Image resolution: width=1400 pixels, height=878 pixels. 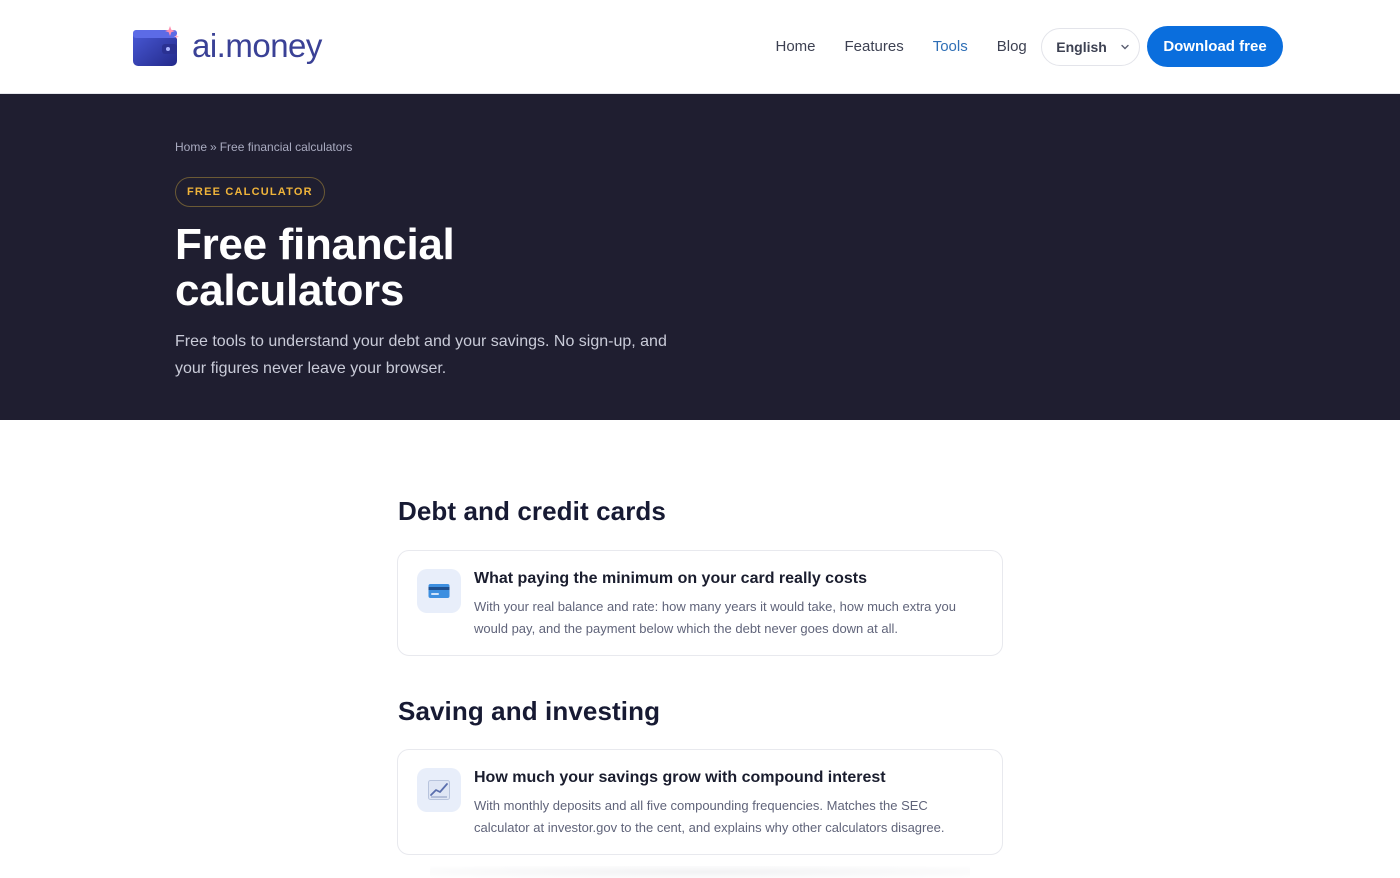 I want to click on main-nav: Home Features Tools Blog English, so click(x=951, y=47).